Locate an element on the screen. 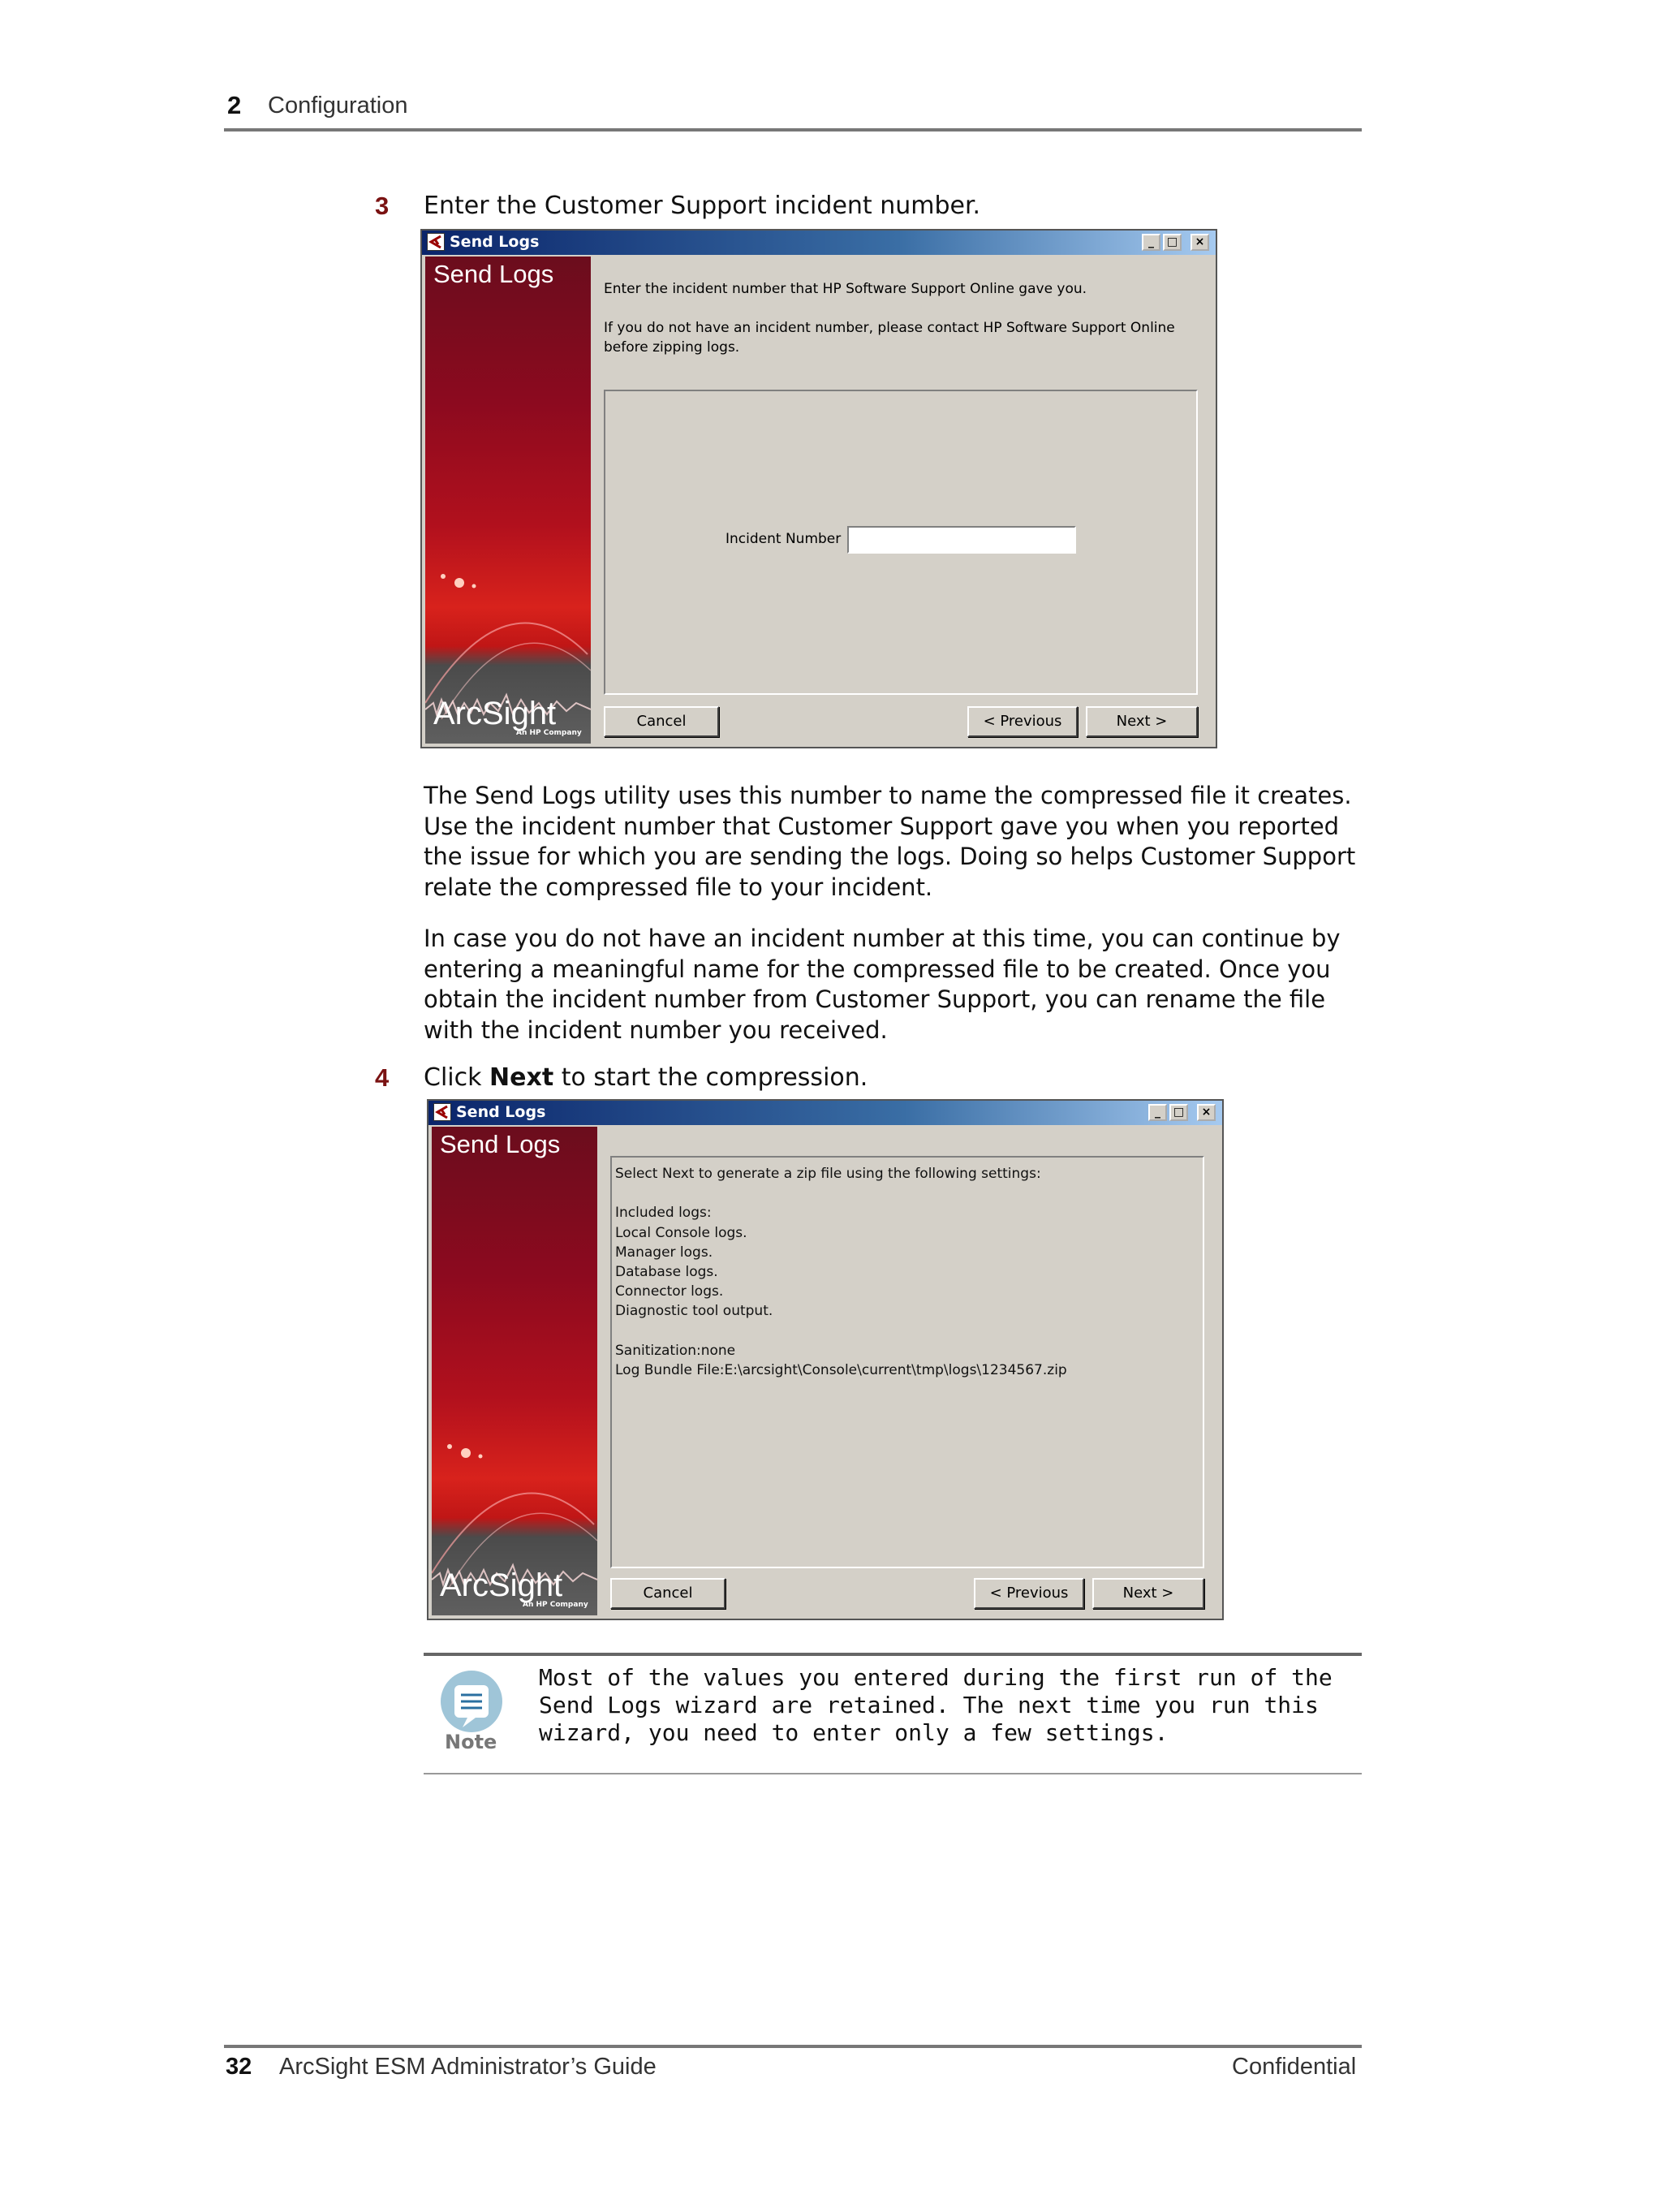 The width and height of the screenshot is (1662, 2212). summary-line: Included logs: is located at coordinates (663, 1213).